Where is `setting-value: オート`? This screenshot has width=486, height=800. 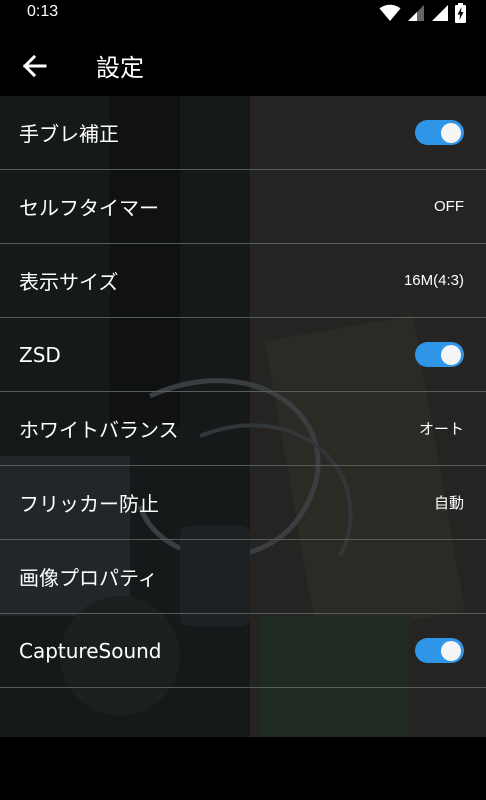 setting-value: オート is located at coordinates (441, 429).